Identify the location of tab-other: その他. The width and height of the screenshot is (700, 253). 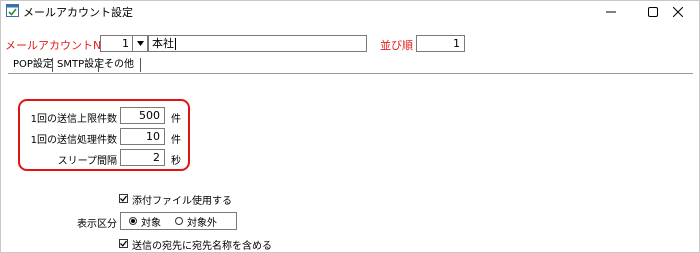
(119, 66).